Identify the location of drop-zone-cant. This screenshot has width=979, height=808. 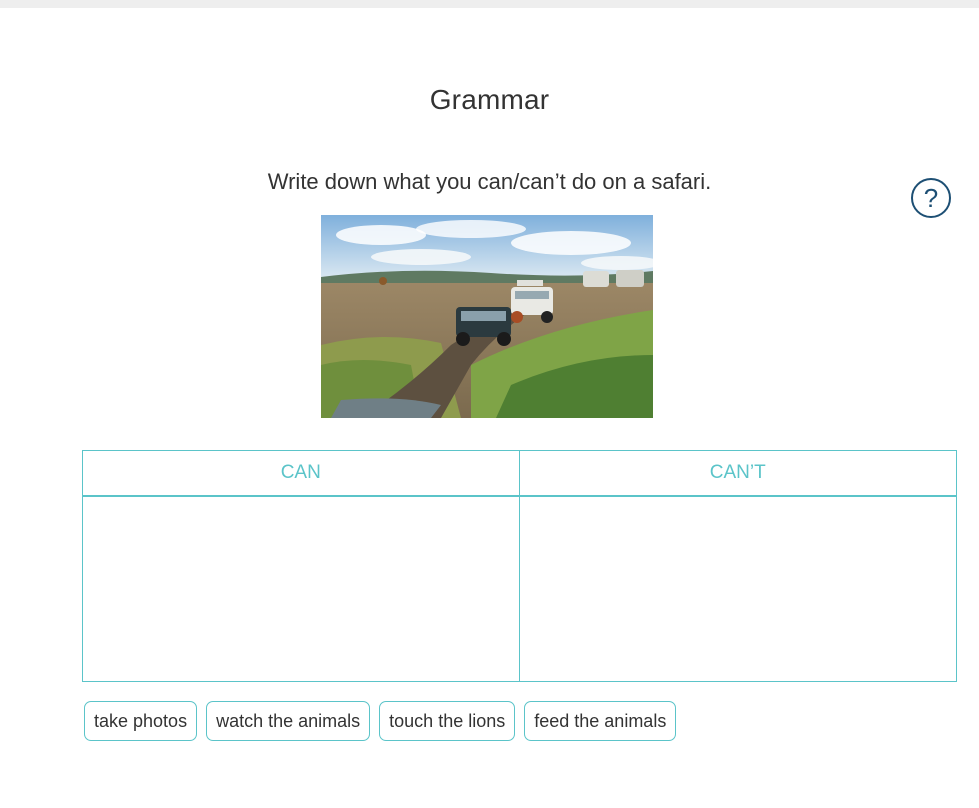
(737, 589).